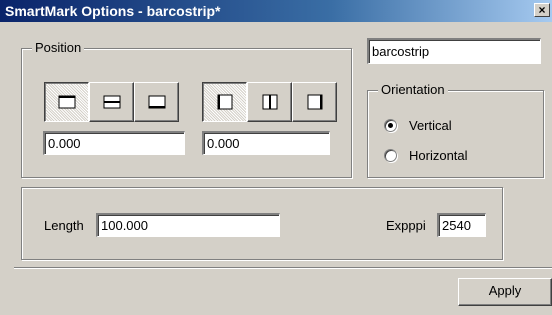  I want to click on align-right-button, so click(314, 102).